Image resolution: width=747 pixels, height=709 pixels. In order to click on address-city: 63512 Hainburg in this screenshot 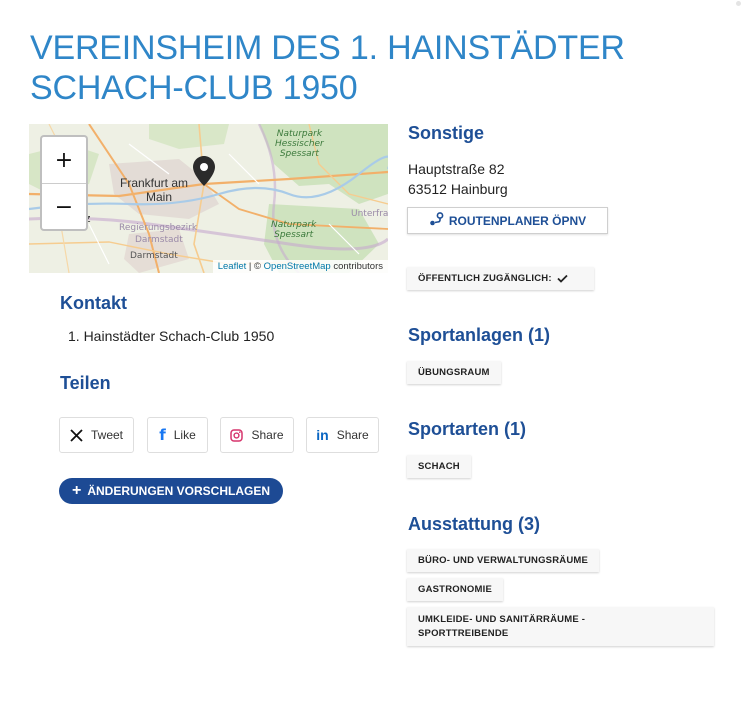, I will do `click(458, 189)`.